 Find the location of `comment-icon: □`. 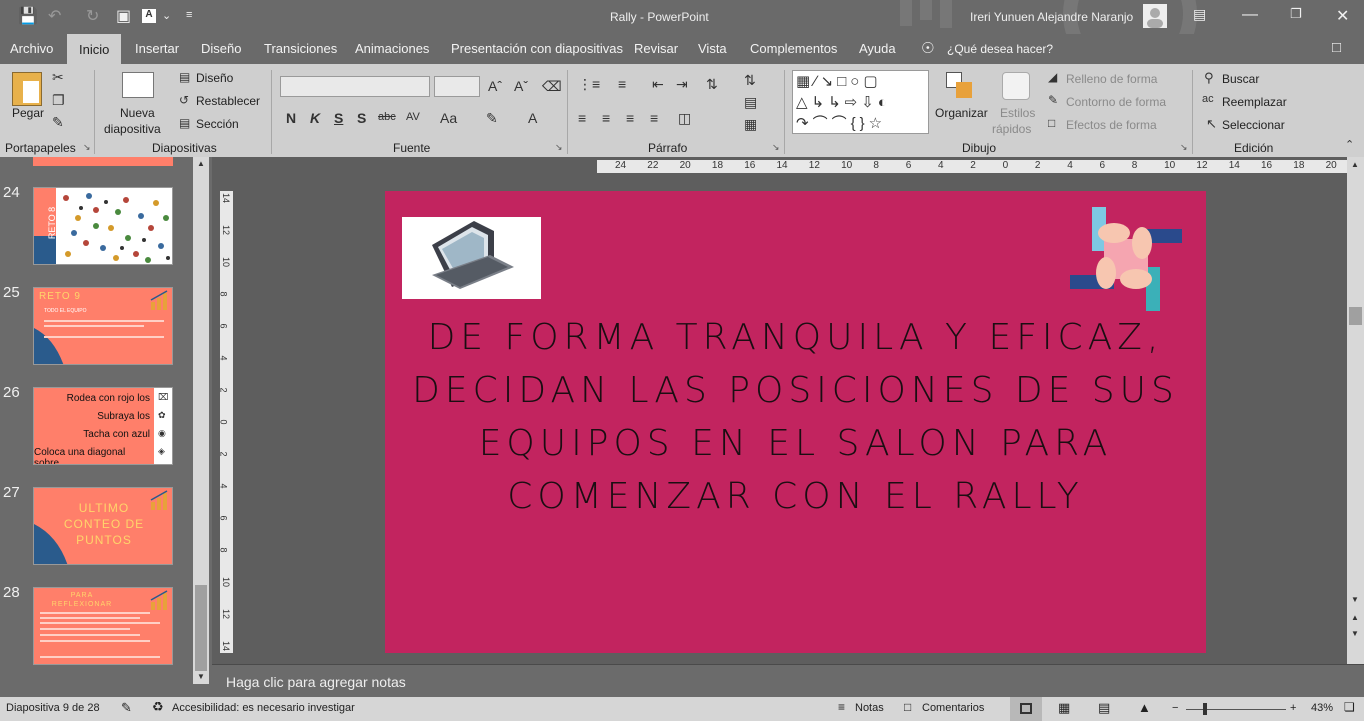

comment-icon: □ is located at coordinates (907, 707).